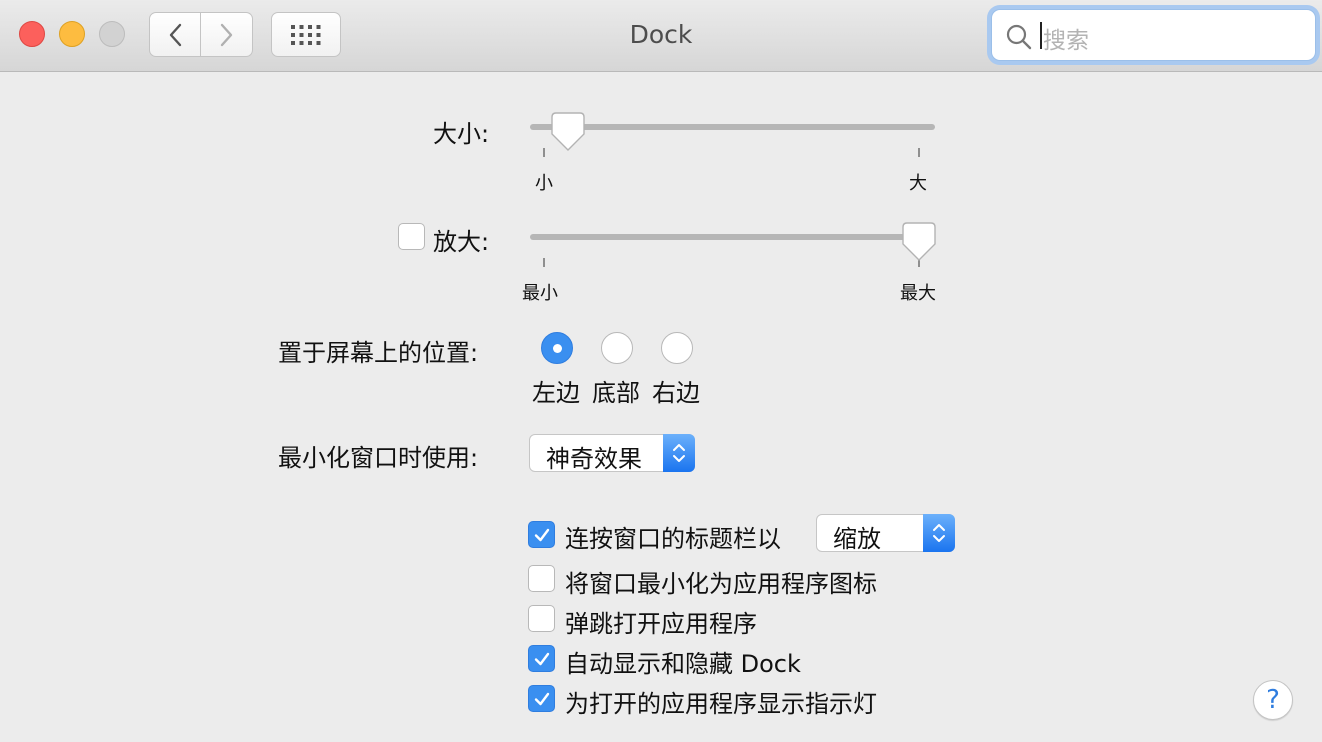 Image resolution: width=1322 pixels, height=742 pixels. What do you see at coordinates (568, 132) in the screenshot?
I see `size-slider-thumb` at bounding box center [568, 132].